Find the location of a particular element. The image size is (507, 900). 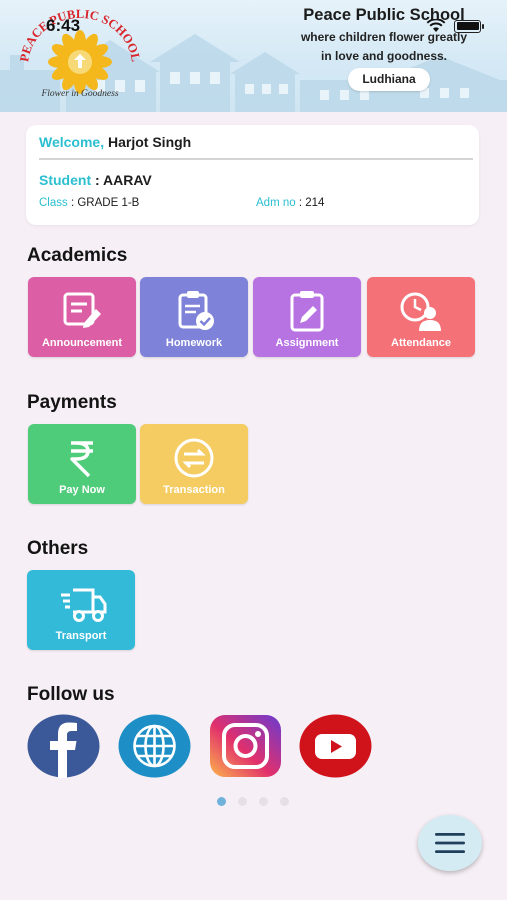

assignment-tile: Assignment is located at coordinates (307, 317).